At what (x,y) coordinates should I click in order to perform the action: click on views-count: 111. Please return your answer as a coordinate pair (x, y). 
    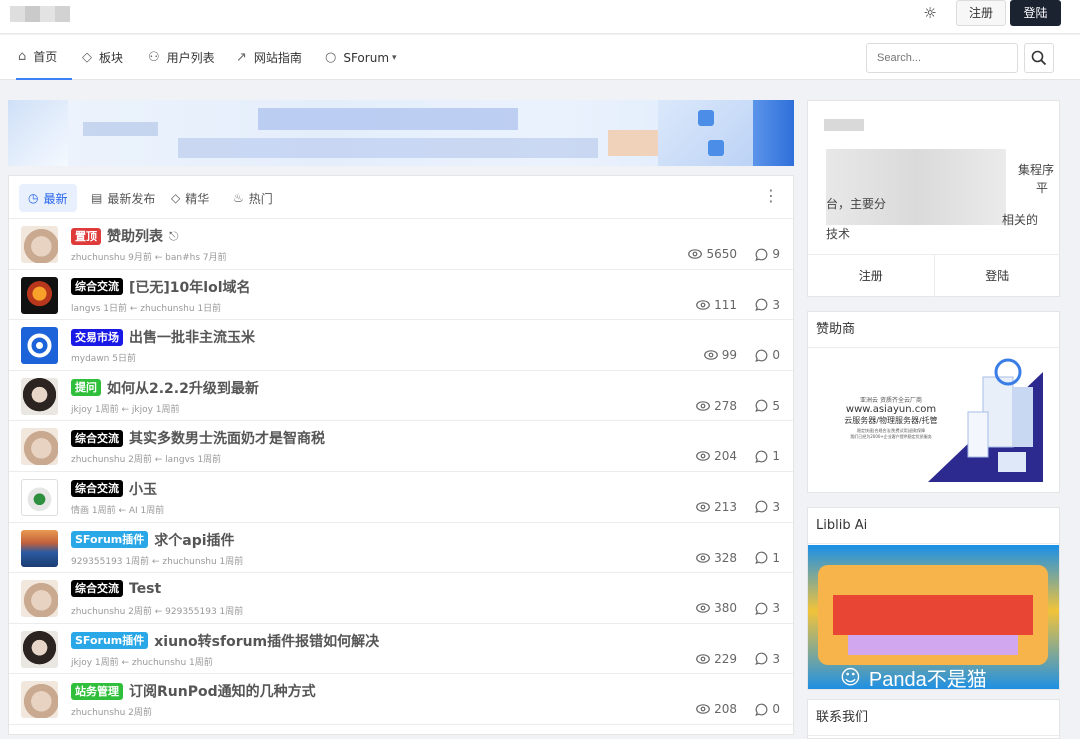
    Looking at the image, I should click on (725, 304).